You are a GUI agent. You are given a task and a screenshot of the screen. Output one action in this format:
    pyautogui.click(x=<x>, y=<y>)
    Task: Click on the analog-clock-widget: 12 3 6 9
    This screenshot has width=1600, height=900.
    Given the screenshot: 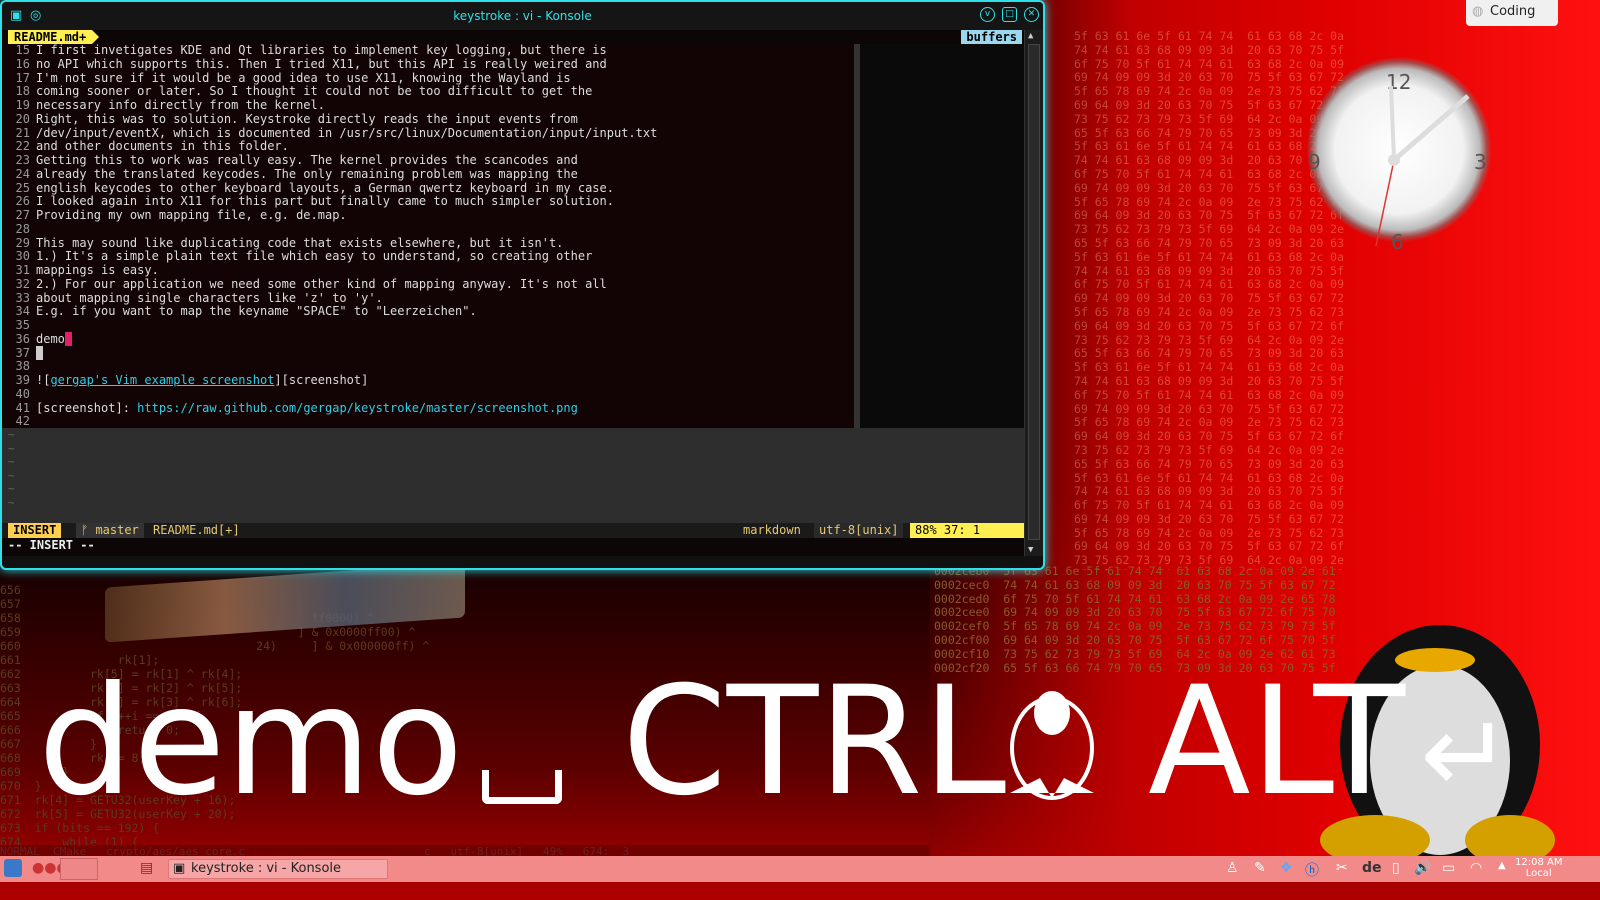 What is the action you would take?
    pyautogui.click(x=1399, y=161)
    